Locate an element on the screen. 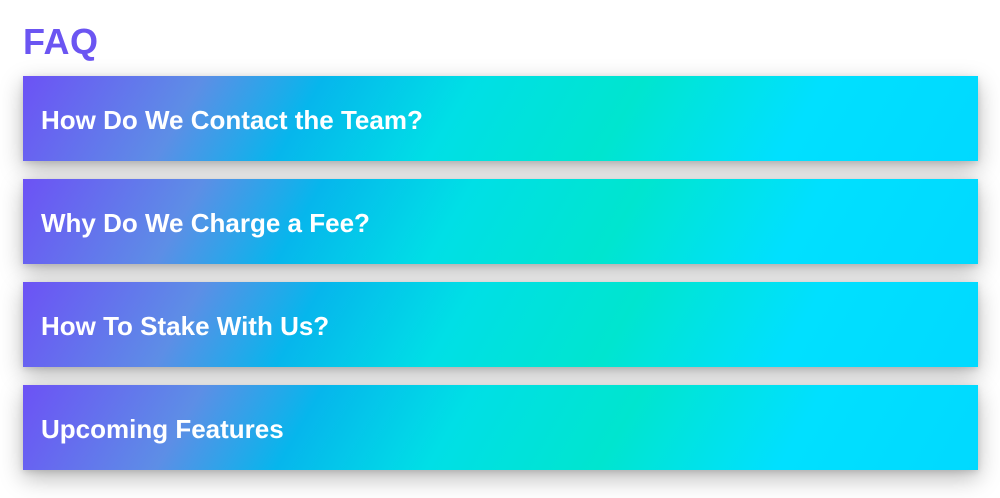 This screenshot has height=498, width=1000. faq-question: How Do We Contact the Team? is located at coordinates (232, 119).